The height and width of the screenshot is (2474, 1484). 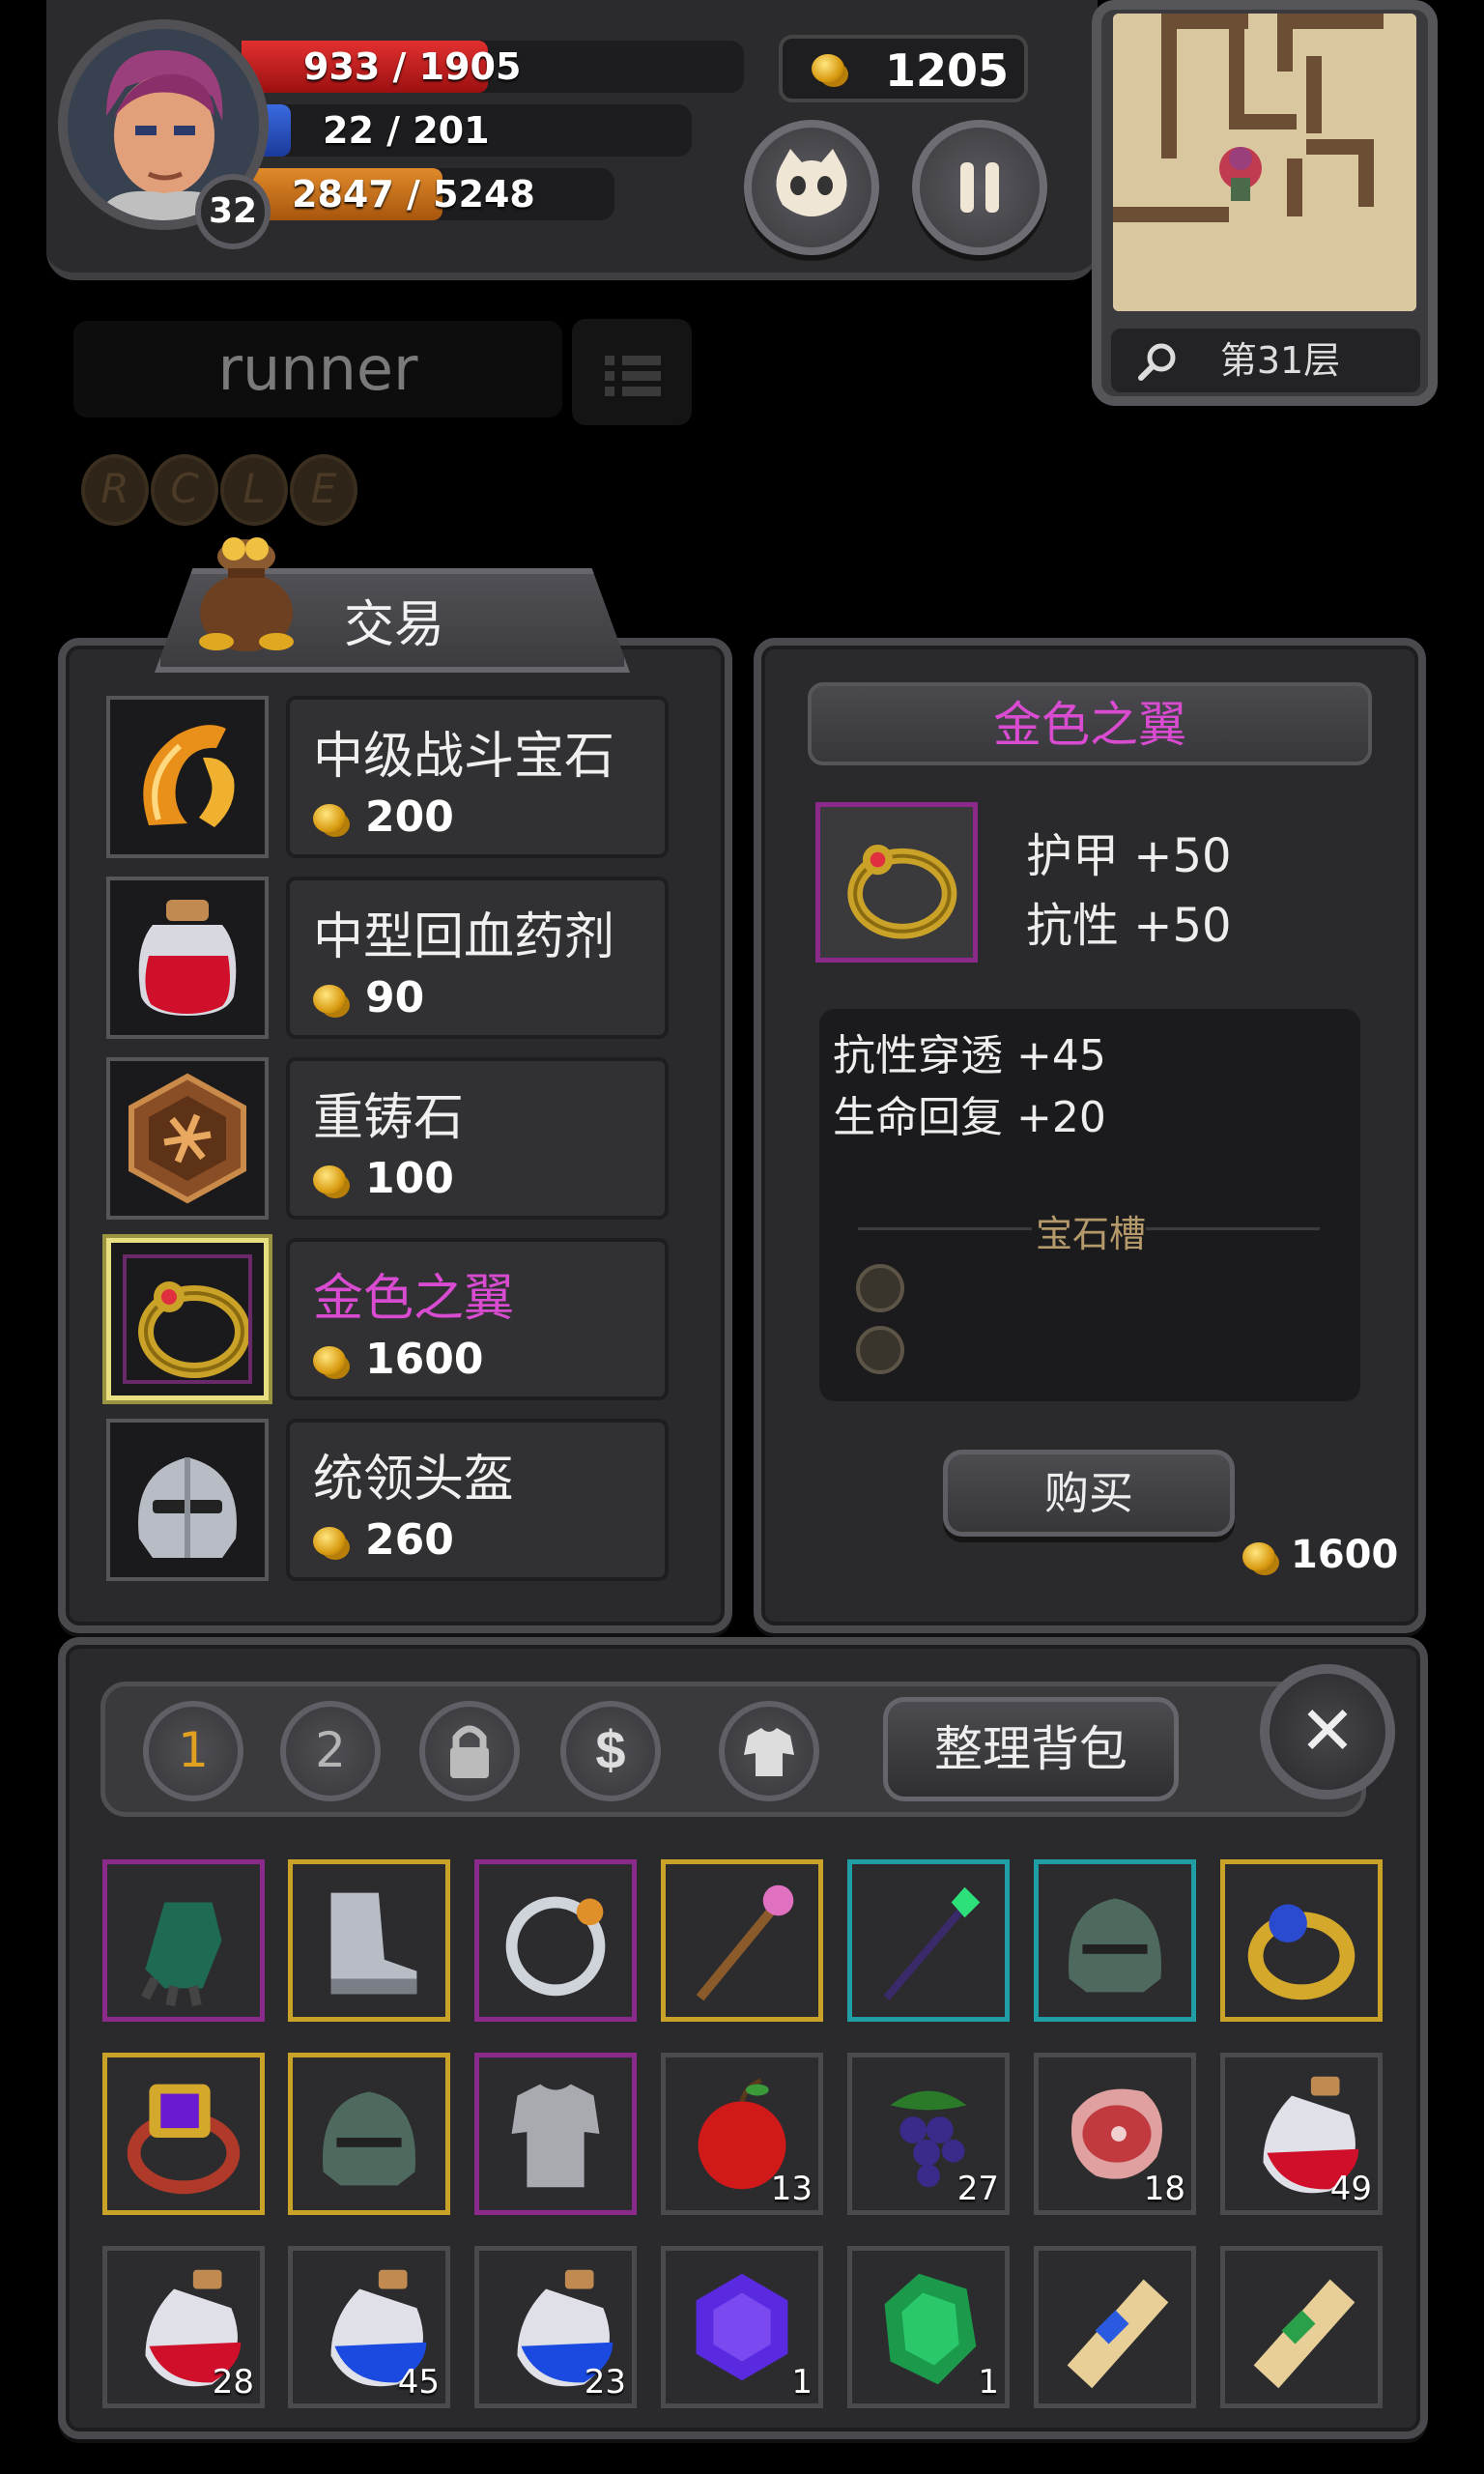 I want to click on boots-icon, so click(x=374, y=1944).